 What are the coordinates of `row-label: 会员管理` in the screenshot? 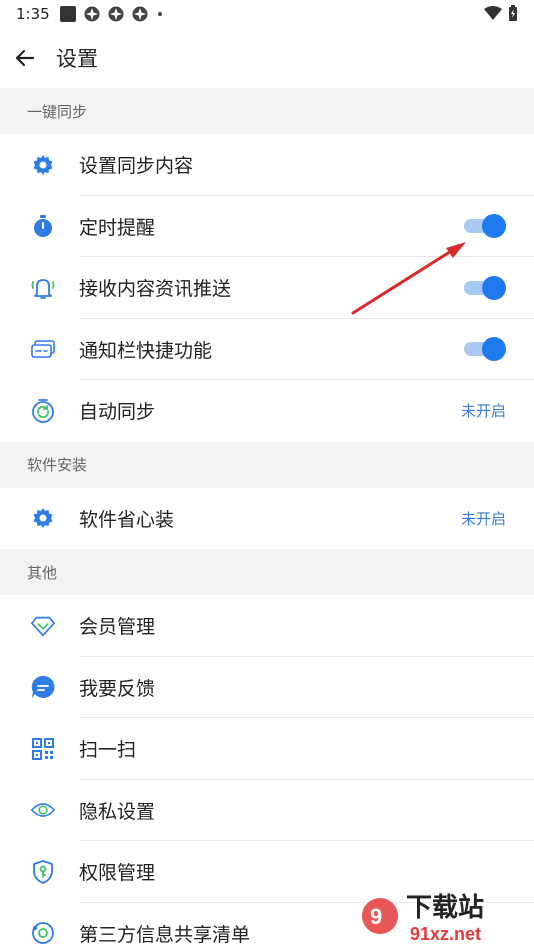 It's located at (117, 627).